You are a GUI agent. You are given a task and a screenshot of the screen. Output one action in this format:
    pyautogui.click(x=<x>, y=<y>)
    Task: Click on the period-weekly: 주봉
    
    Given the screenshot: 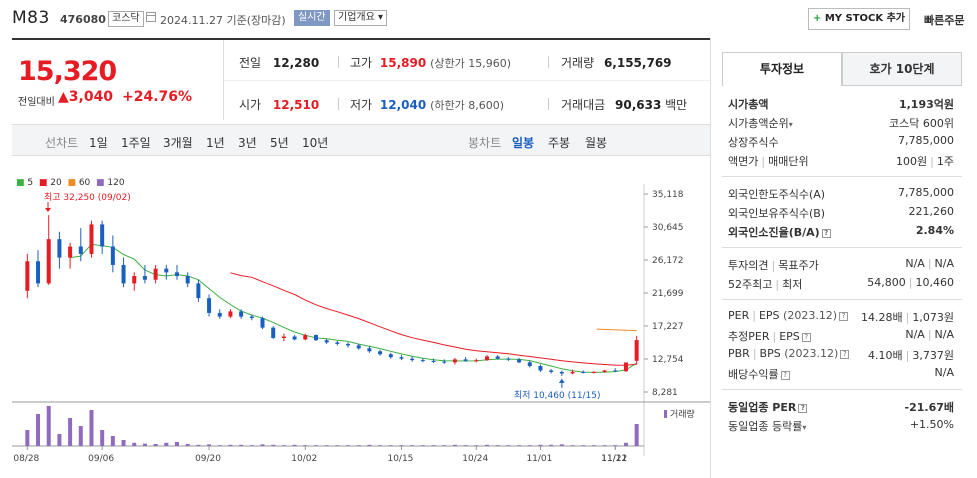 What is the action you would take?
    pyautogui.click(x=559, y=142)
    